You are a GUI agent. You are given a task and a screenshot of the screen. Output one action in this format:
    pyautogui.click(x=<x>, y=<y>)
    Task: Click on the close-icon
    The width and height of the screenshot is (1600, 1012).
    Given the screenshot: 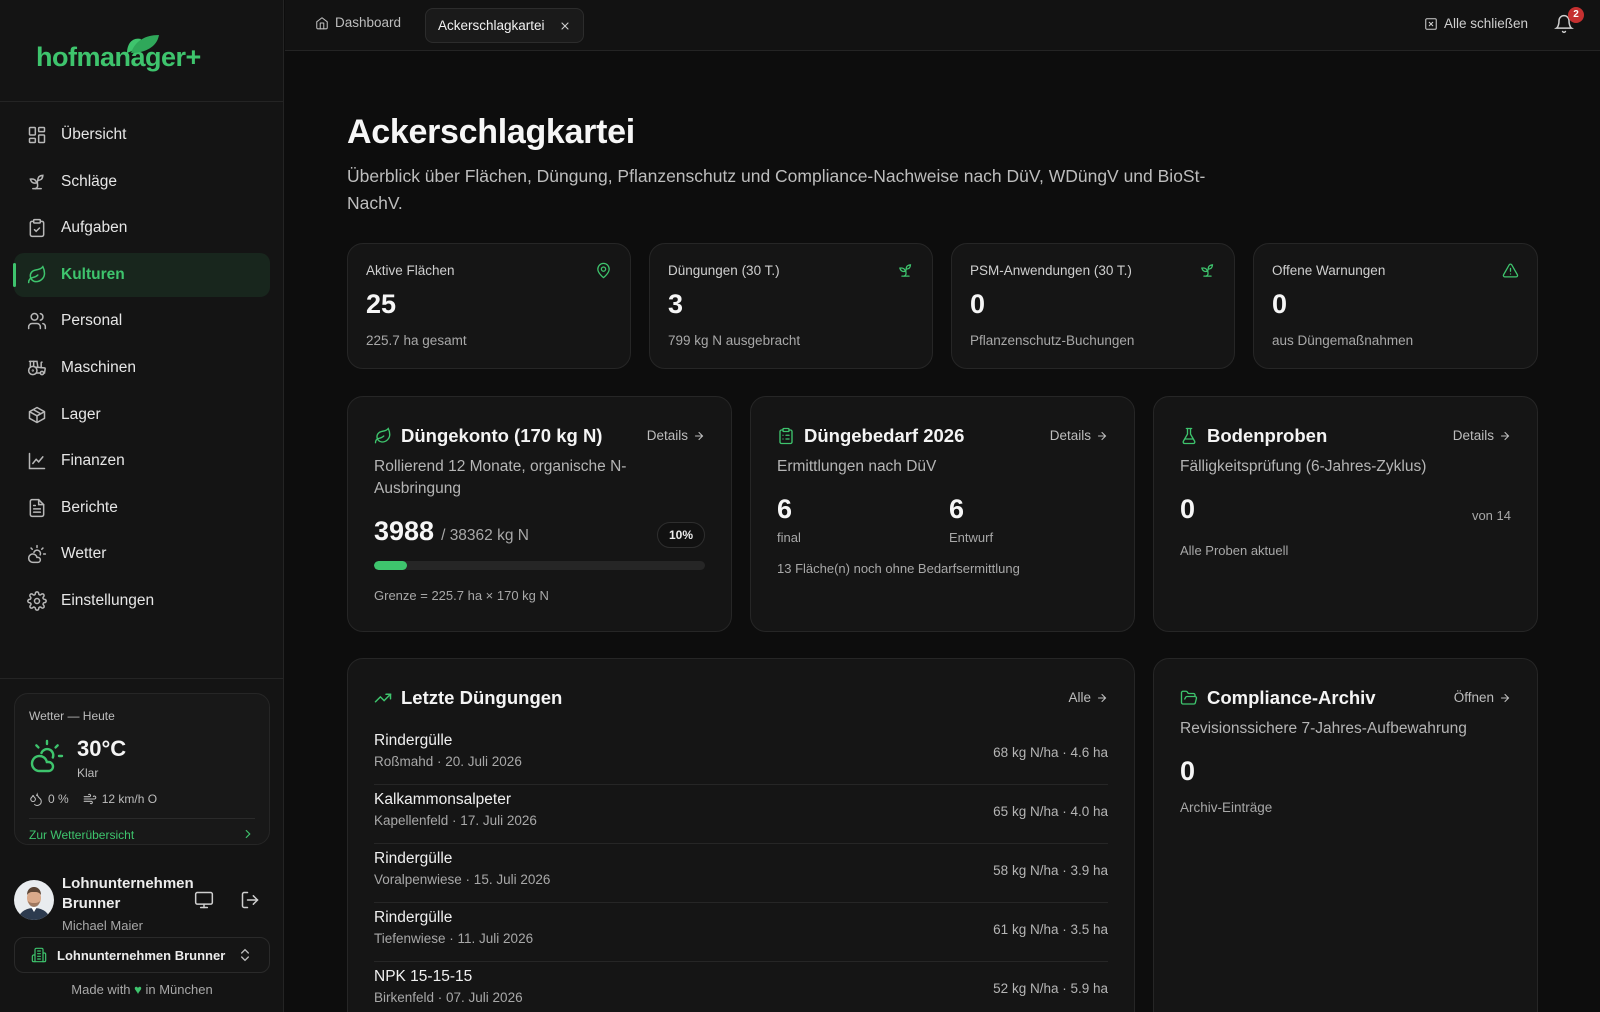 What is the action you would take?
    pyautogui.click(x=565, y=26)
    